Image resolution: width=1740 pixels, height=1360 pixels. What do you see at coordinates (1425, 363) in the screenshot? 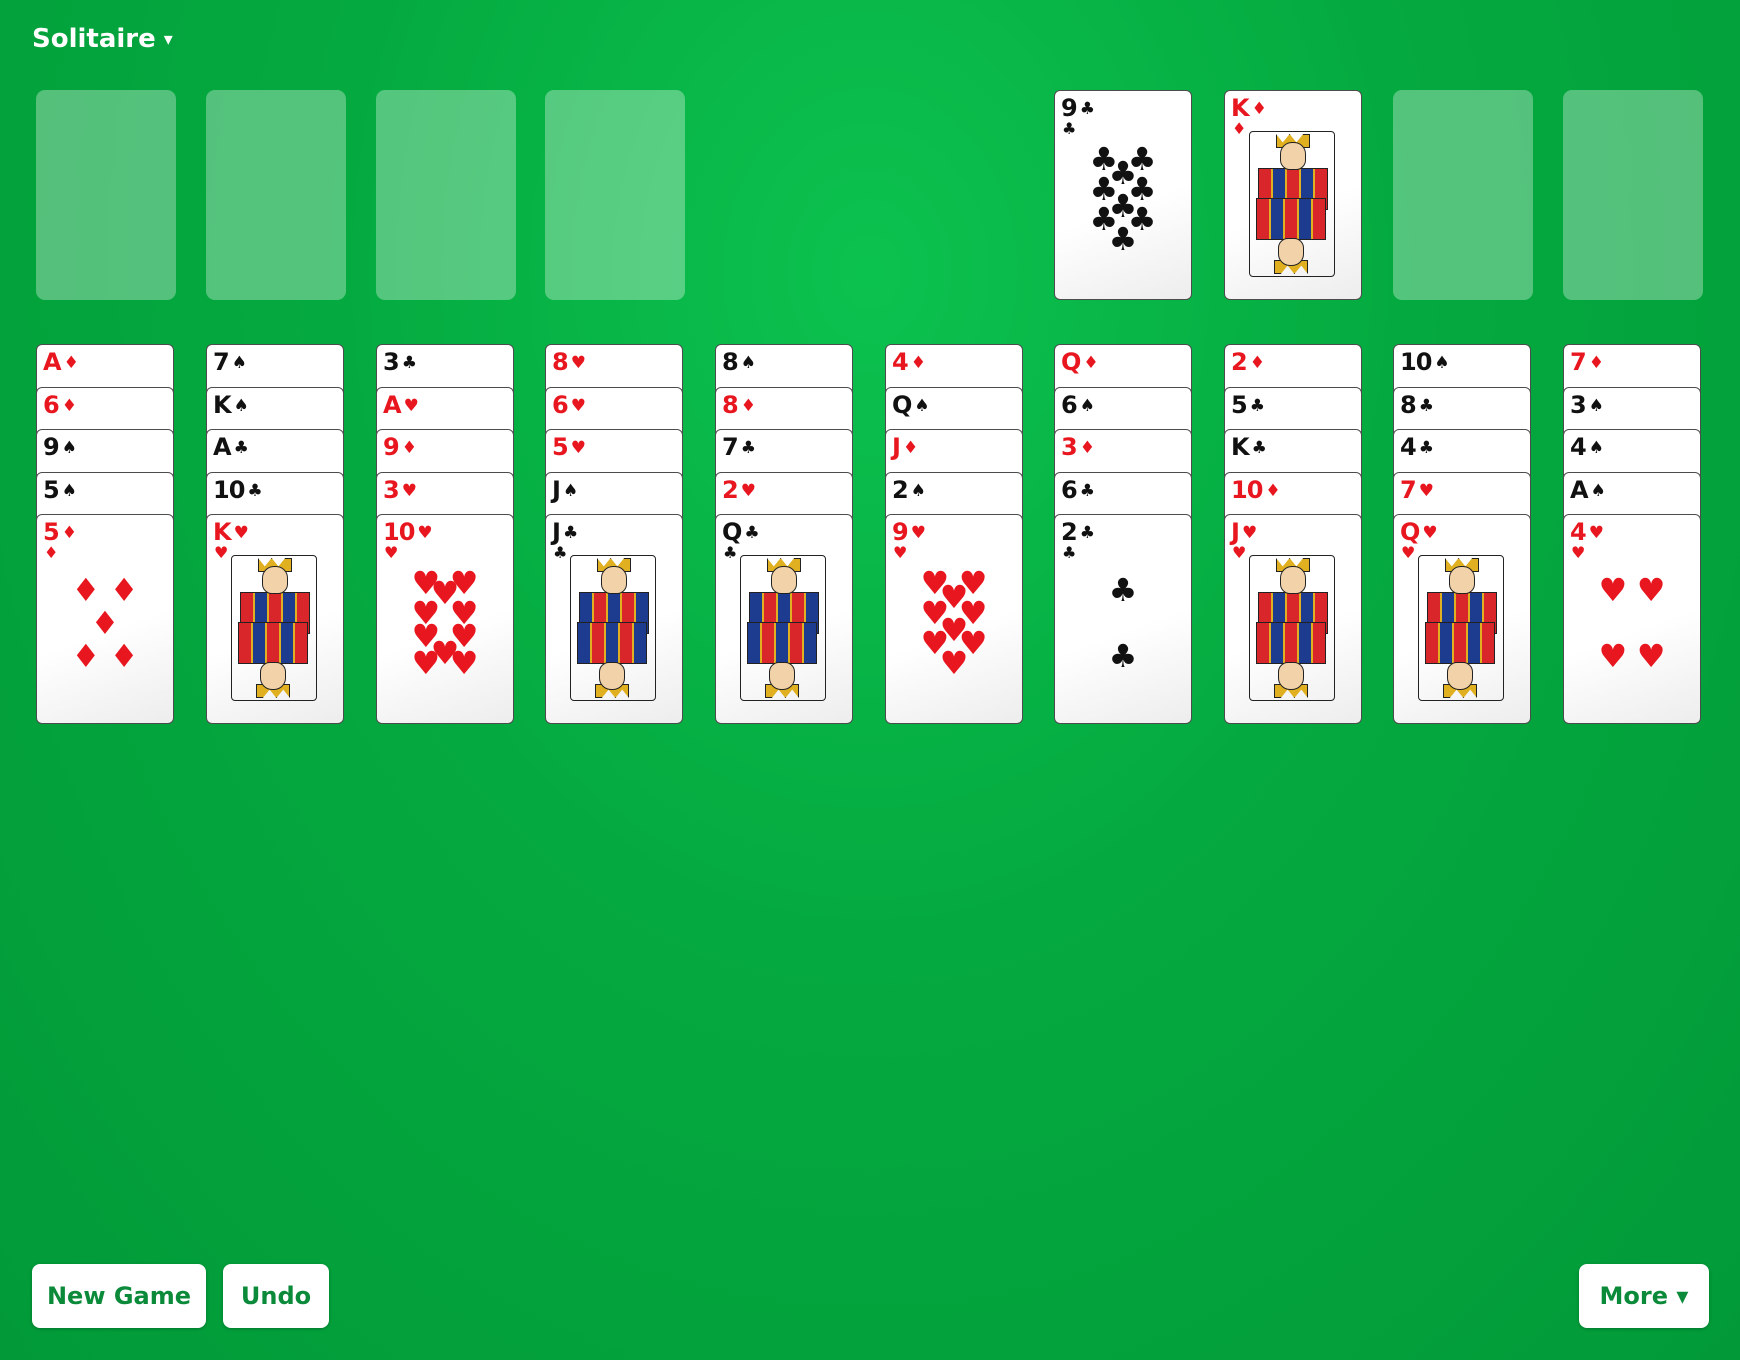
I see `card-rank: 10 ♠` at bounding box center [1425, 363].